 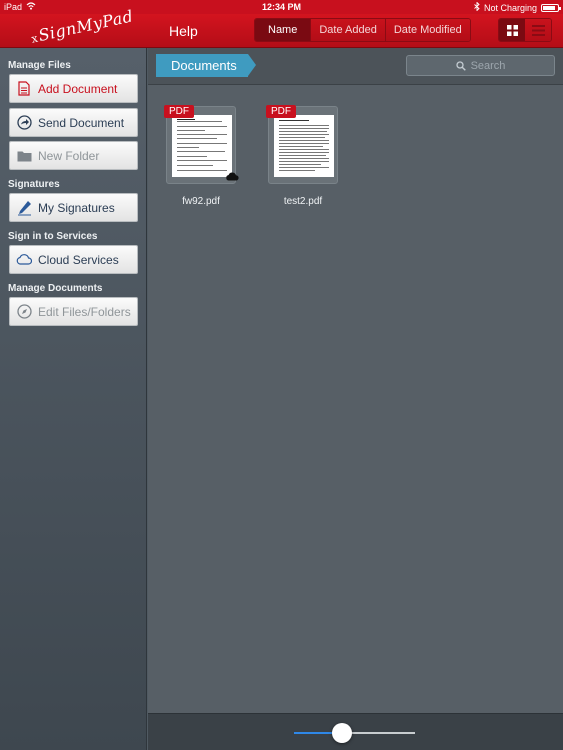 I want to click on document-name: fw92.pdf, so click(x=201, y=201).